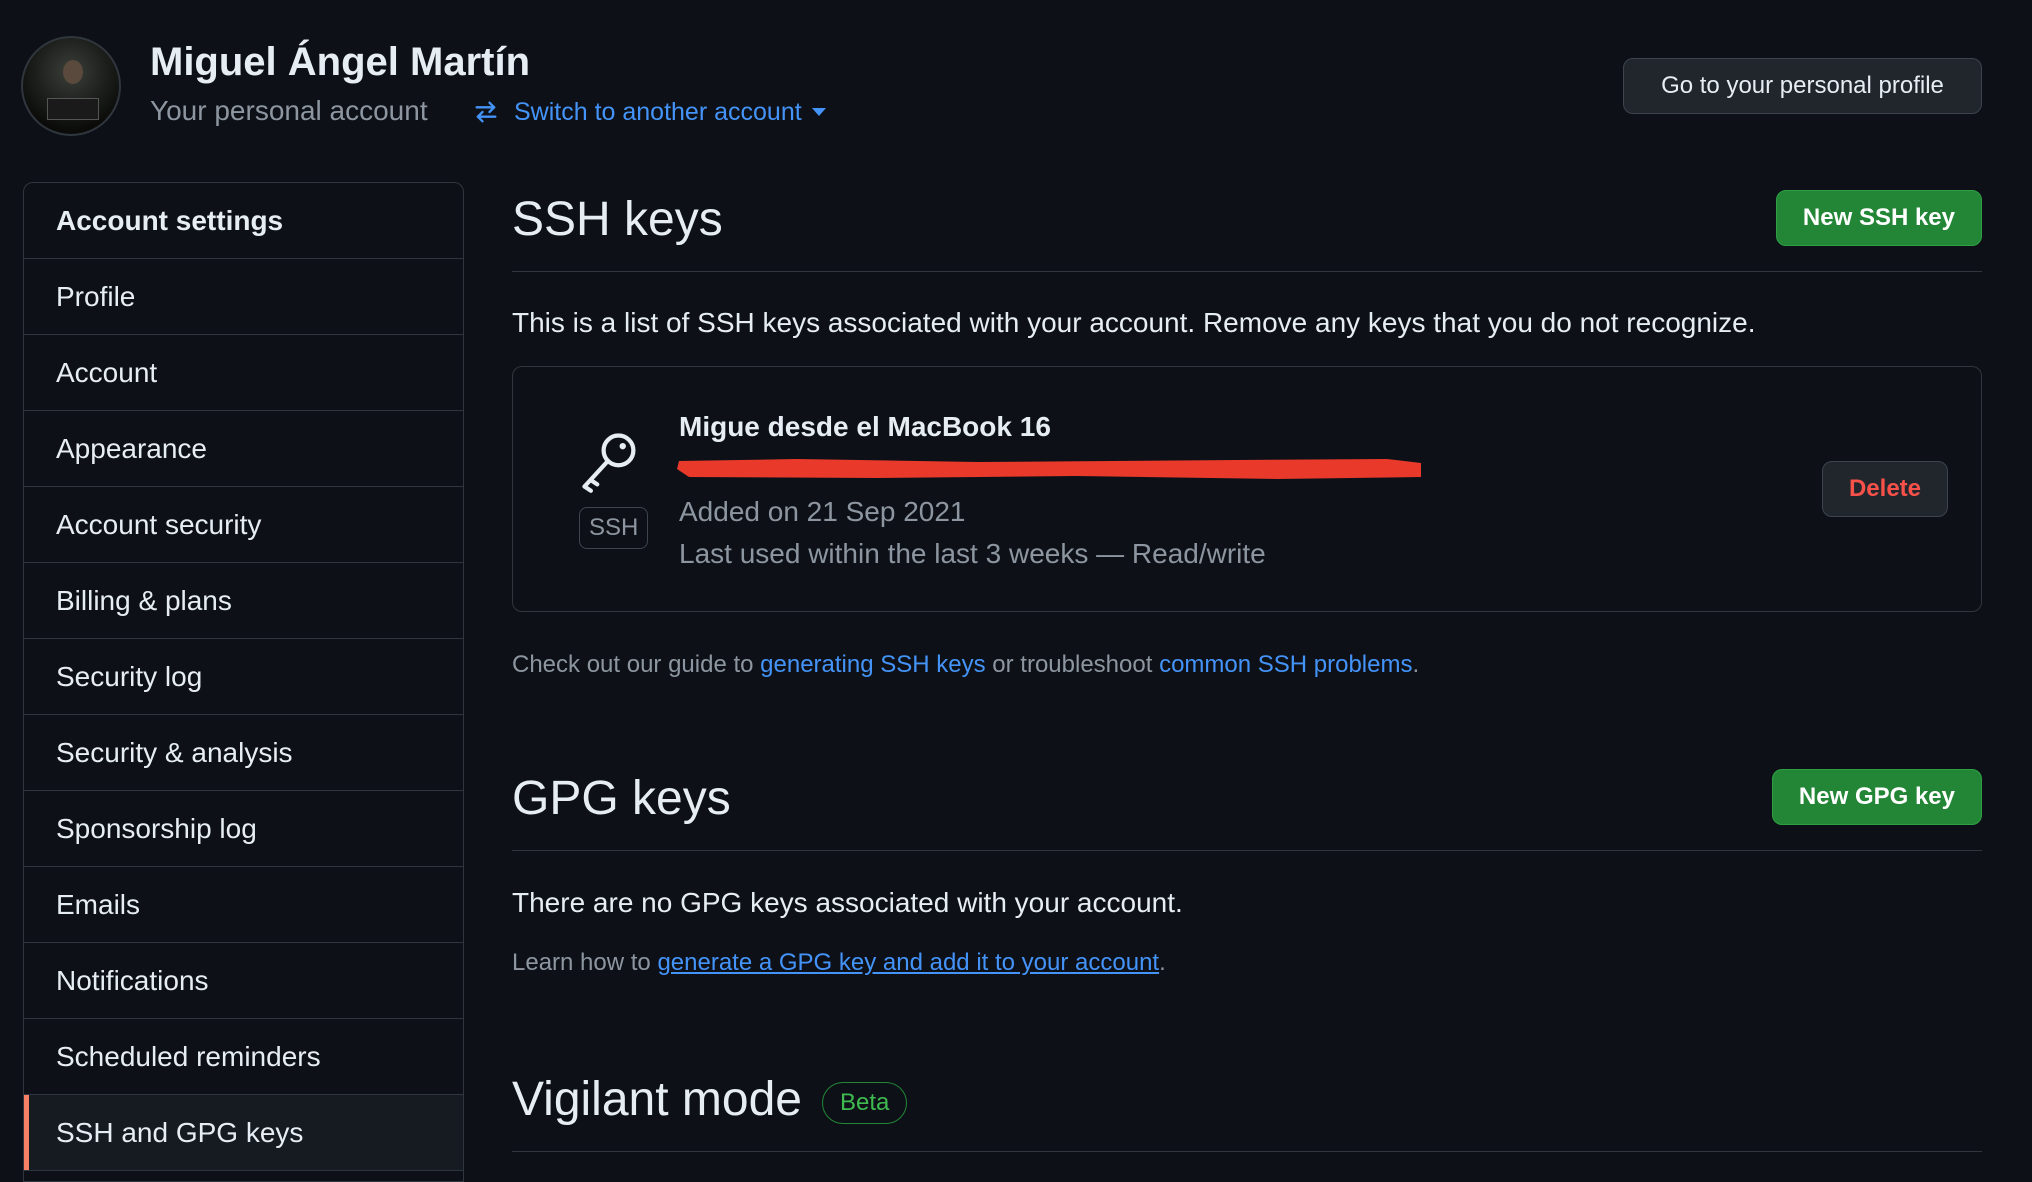 The width and height of the screenshot is (2032, 1182). I want to click on sidebar-item-billing: Billing & plans, so click(243, 601).